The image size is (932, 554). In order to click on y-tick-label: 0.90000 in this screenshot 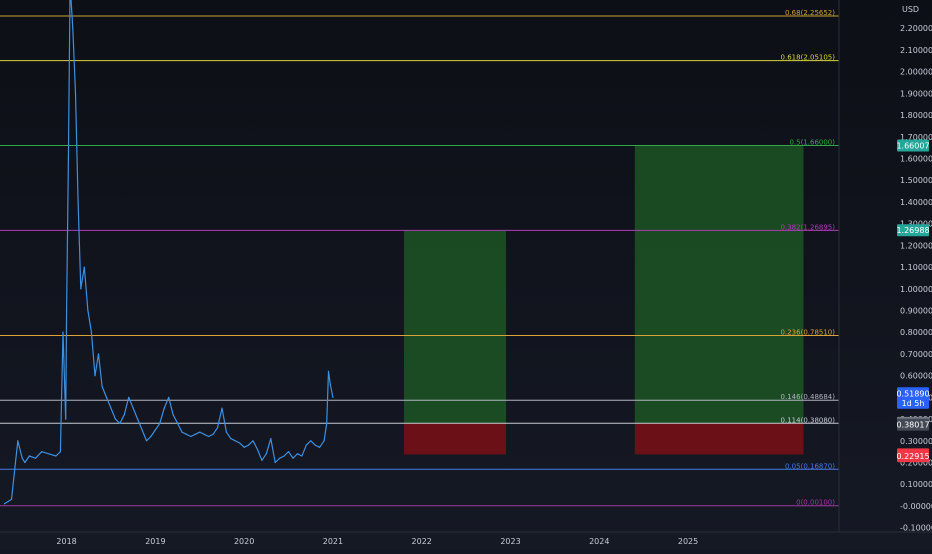, I will do `click(916, 311)`.